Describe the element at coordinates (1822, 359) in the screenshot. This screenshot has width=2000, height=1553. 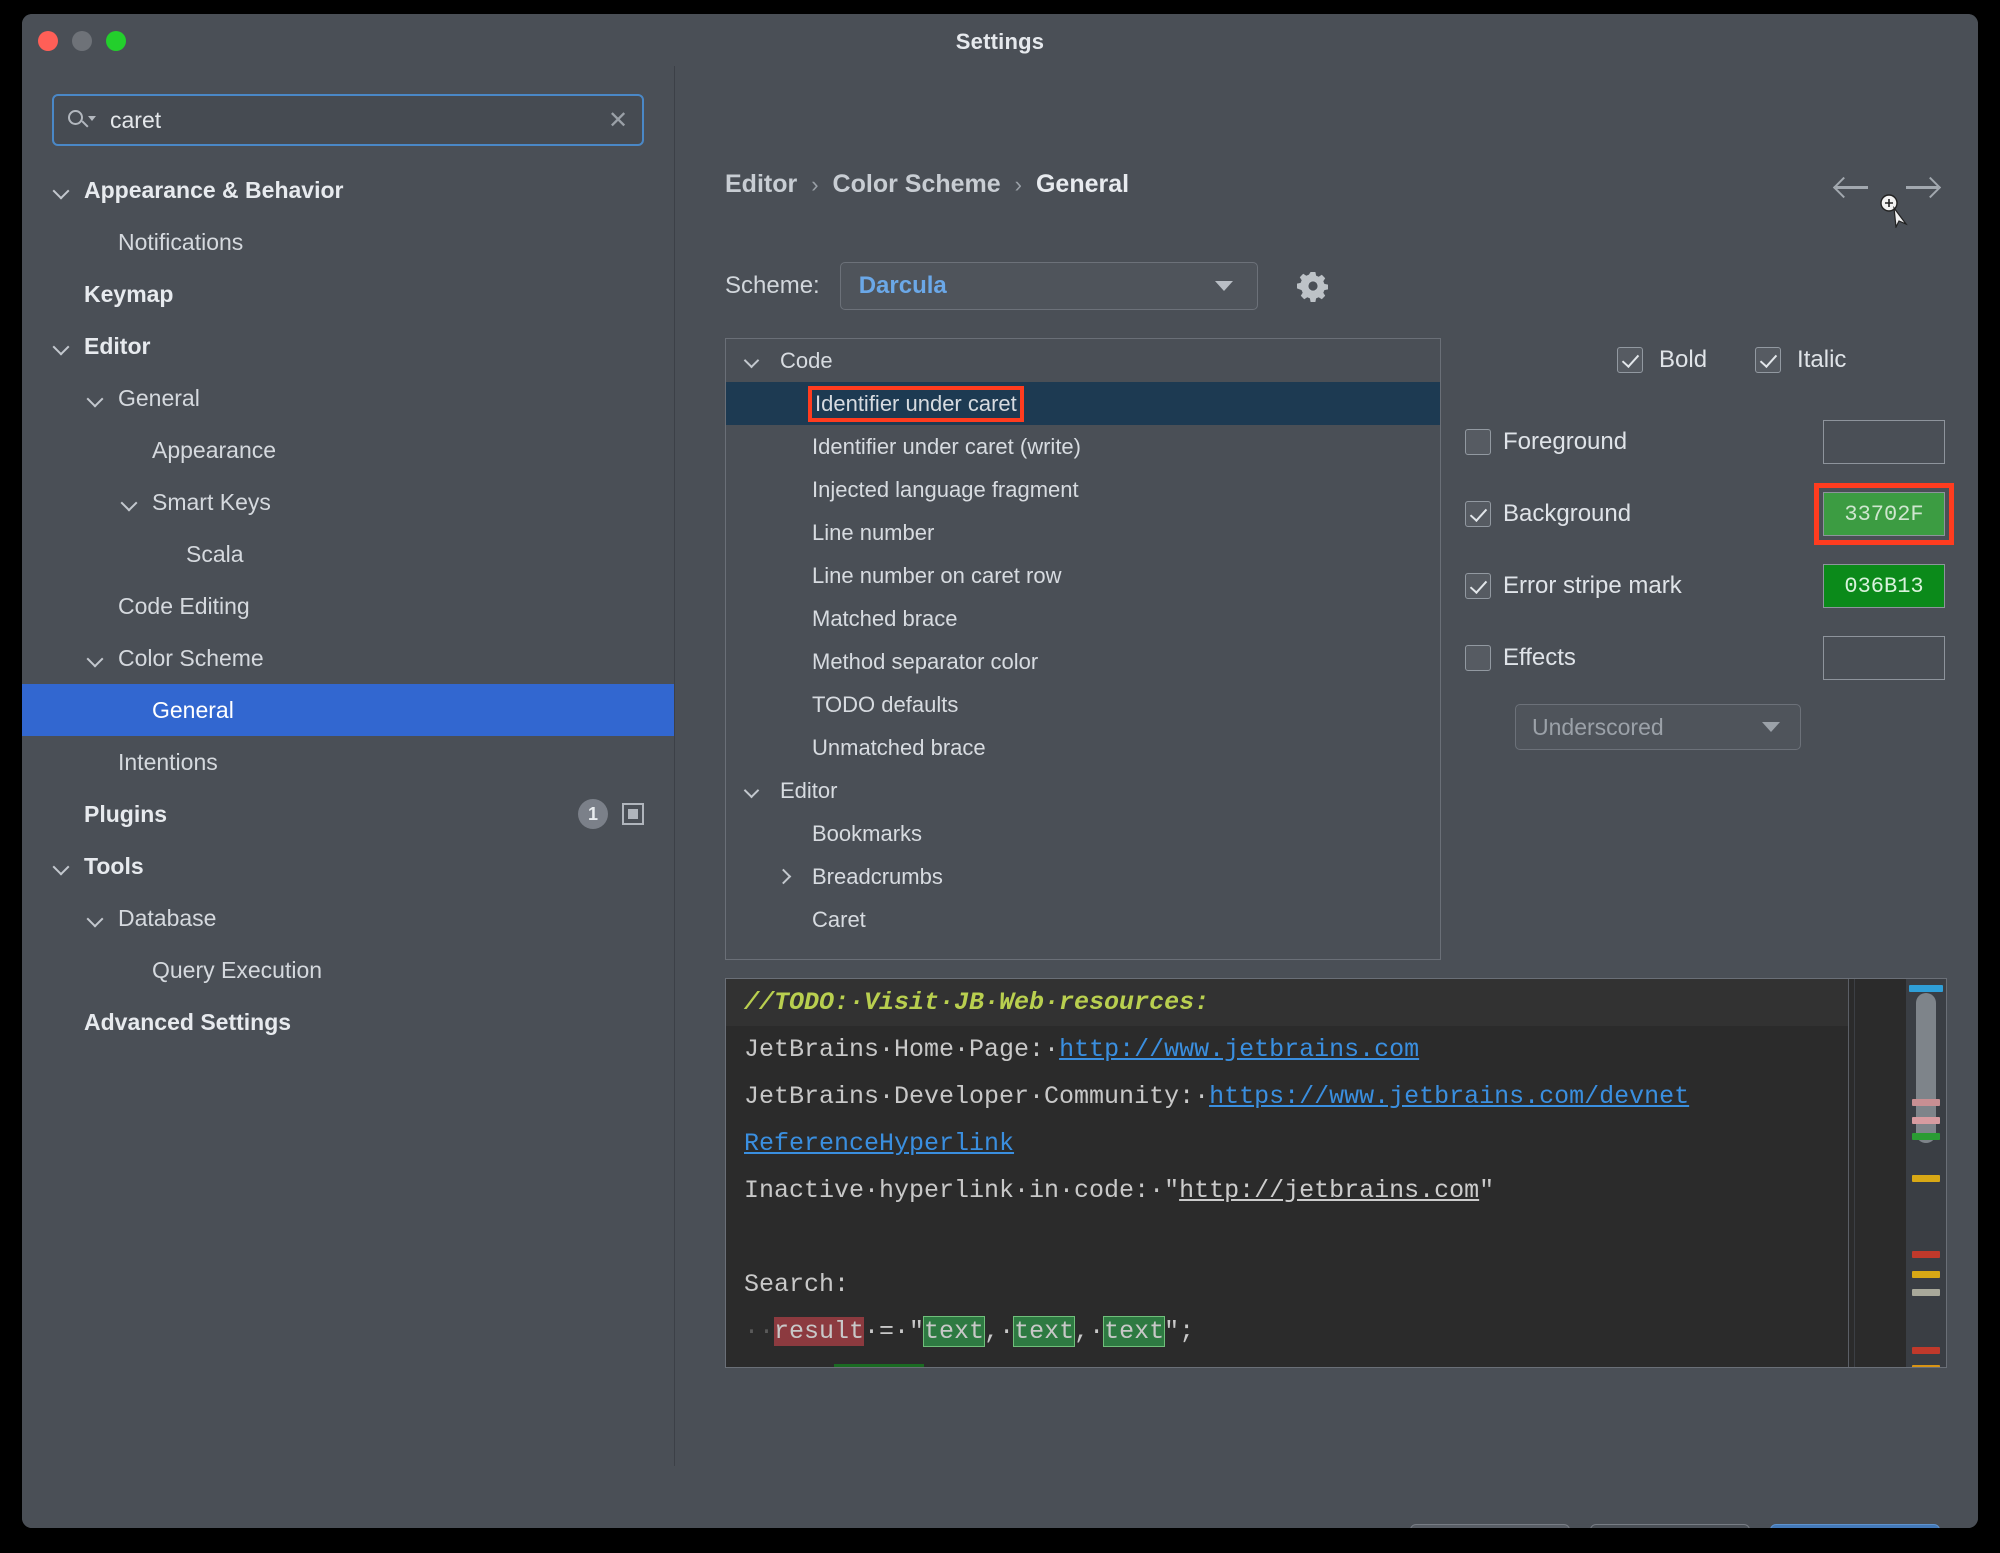
I see `italic-label: Italic` at that location.